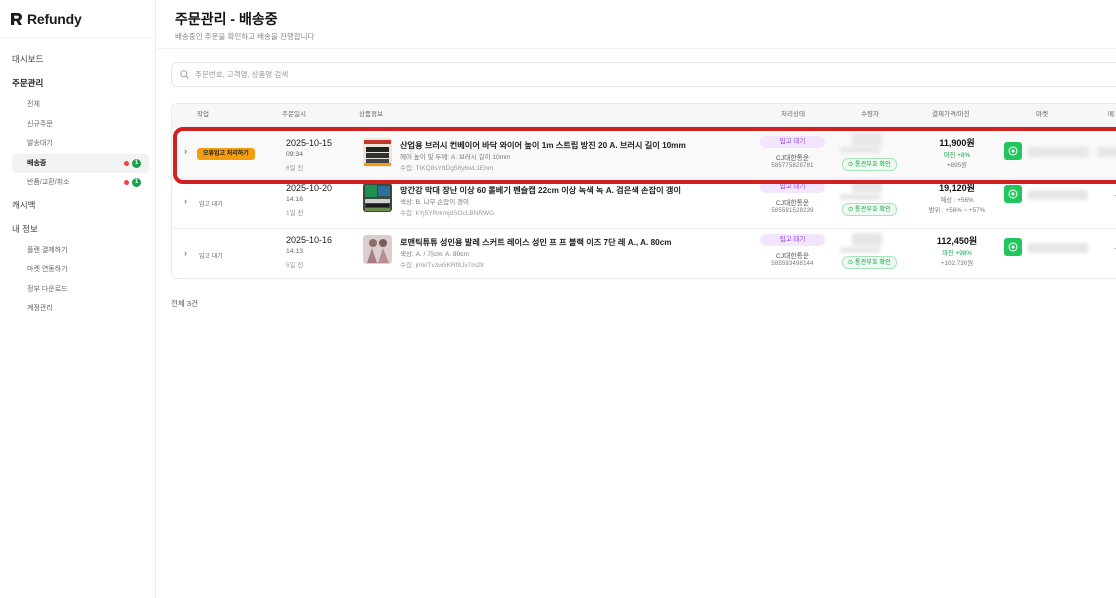 This screenshot has width=1116, height=598. I want to click on sidebar-item-cashback: 캐시백, so click(77, 205).